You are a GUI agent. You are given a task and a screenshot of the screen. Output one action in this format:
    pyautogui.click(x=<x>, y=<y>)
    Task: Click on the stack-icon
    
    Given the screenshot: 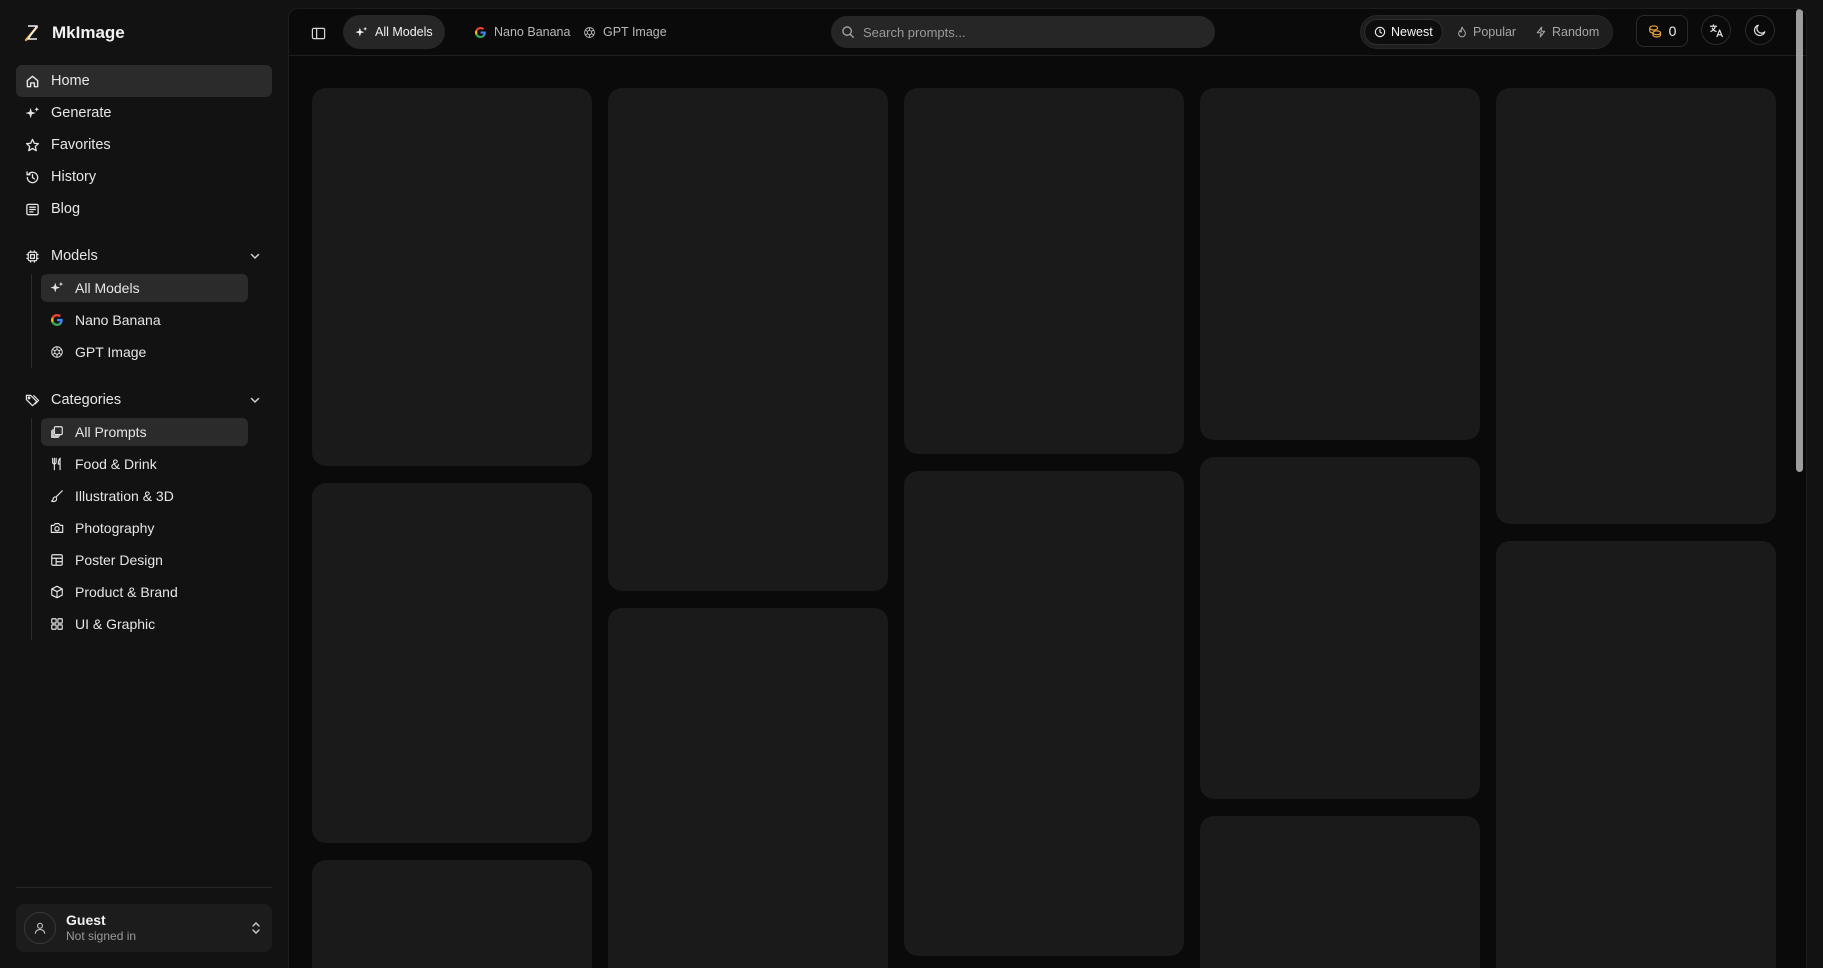 What is the action you would take?
    pyautogui.click(x=57, y=432)
    